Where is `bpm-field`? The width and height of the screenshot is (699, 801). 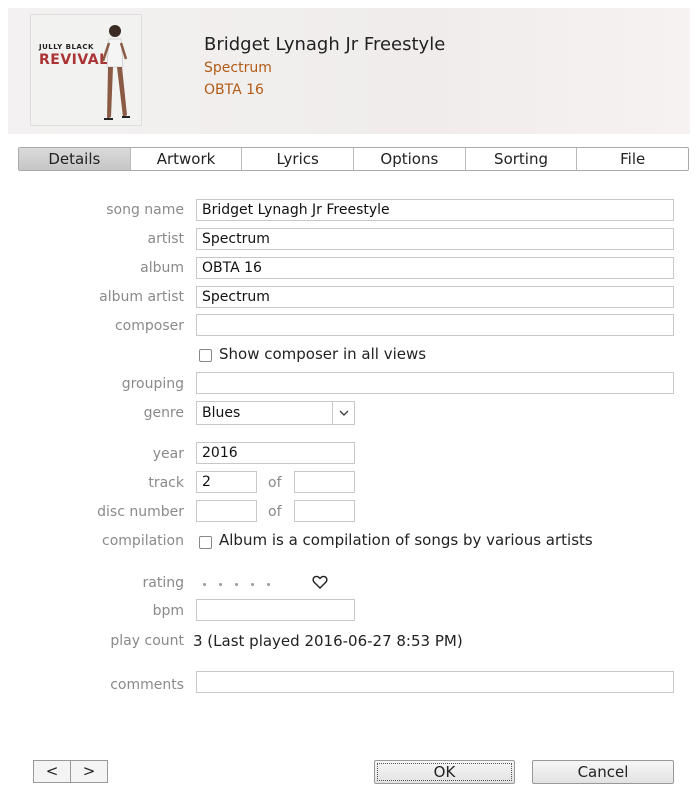
bpm-field is located at coordinates (275, 610).